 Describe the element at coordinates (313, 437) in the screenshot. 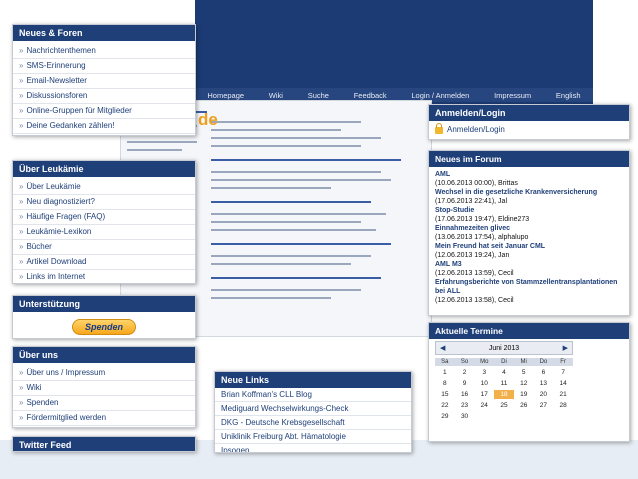

I see `new-link-item: Uniklinik Freiburg Abt. Hämatologie` at that location.